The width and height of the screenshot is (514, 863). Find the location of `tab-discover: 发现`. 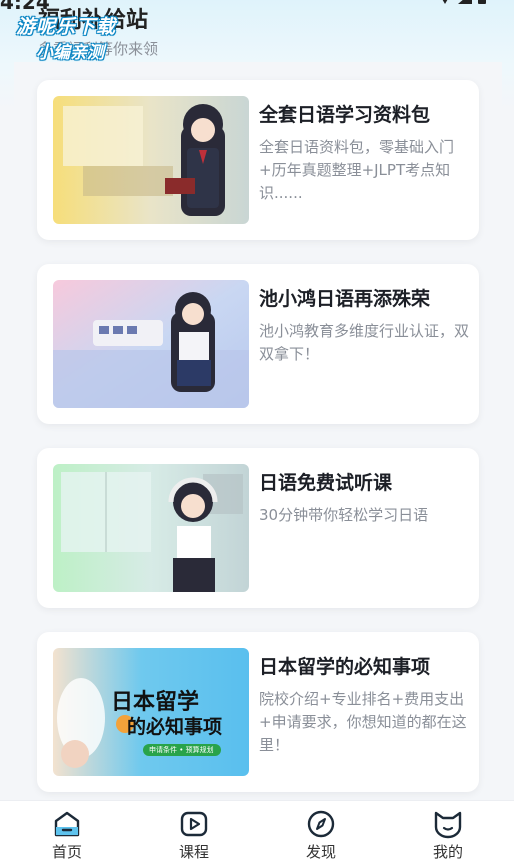

tab-discover: 发现 is located at coordinates (321, 836).